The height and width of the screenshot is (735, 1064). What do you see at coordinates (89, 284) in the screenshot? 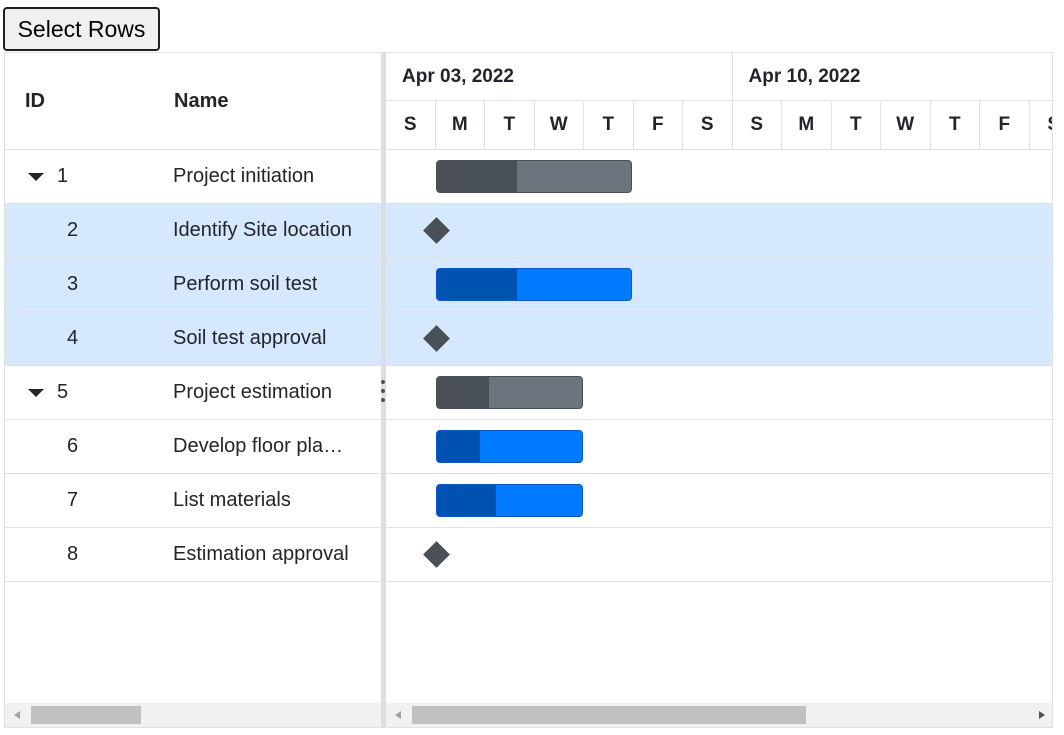
I see `id-cell: 3` at bounding box center [89, 284].